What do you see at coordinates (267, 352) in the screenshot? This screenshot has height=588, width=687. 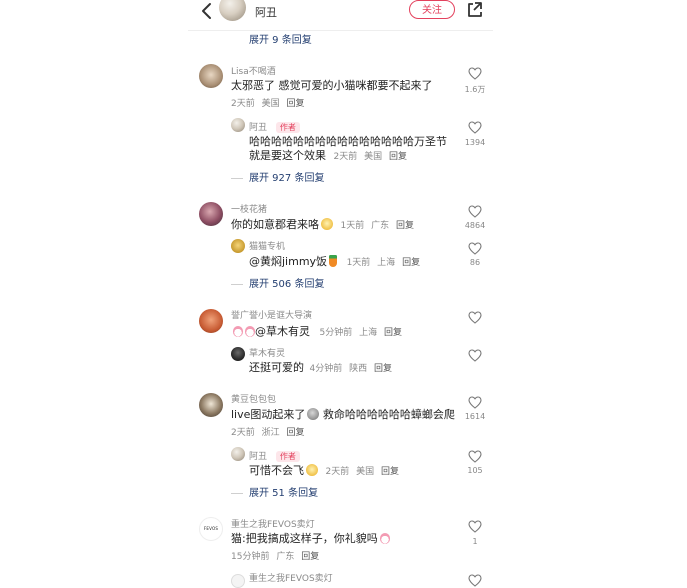 I see `reply-username: 草木有灵` at bounding box center [267, 352].